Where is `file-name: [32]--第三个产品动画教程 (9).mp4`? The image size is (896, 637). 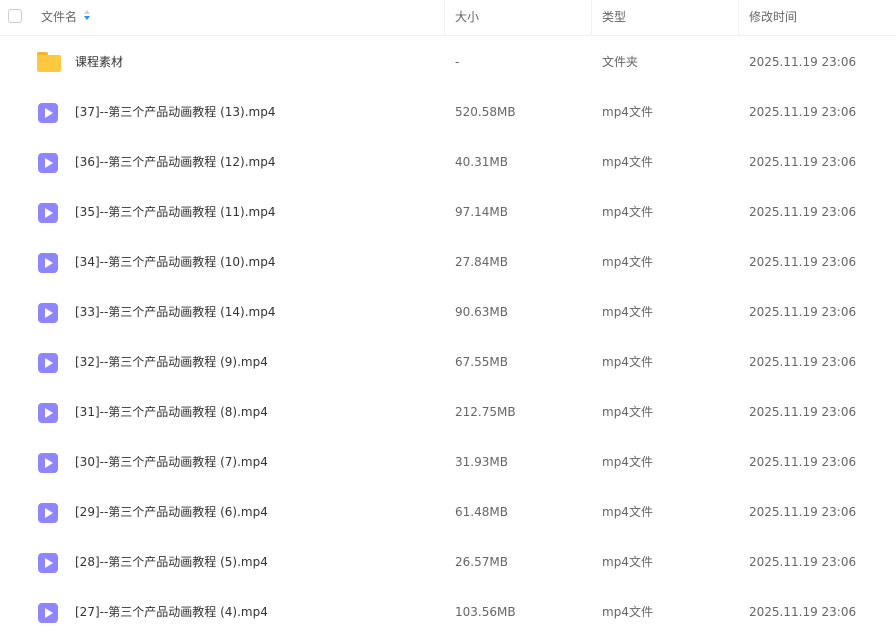
file-name: [32]--第三个产品动画教程 (9).mp4 is located at coordinates (171, 362).